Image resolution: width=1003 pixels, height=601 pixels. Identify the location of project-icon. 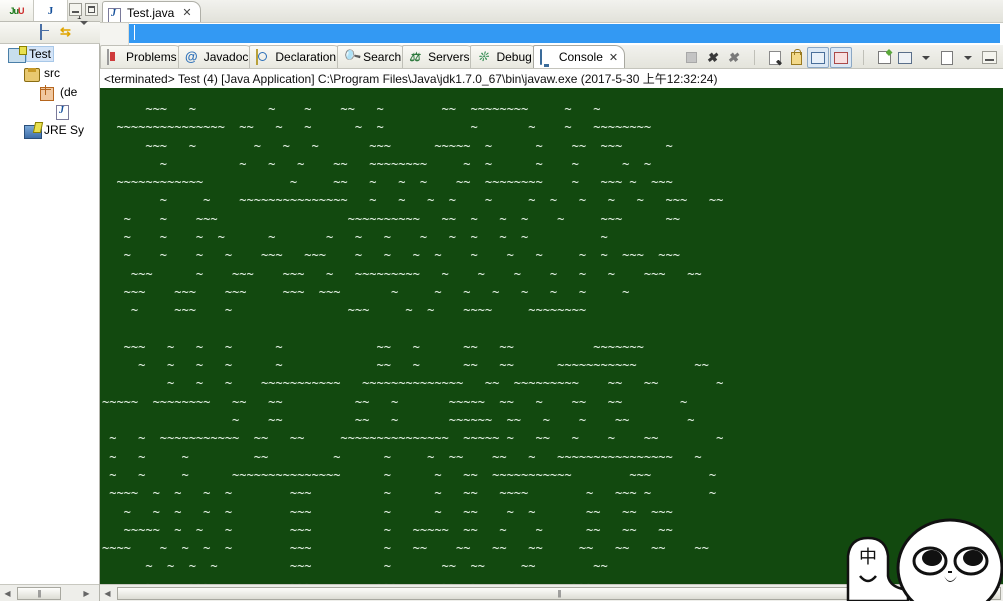
(17, 54).